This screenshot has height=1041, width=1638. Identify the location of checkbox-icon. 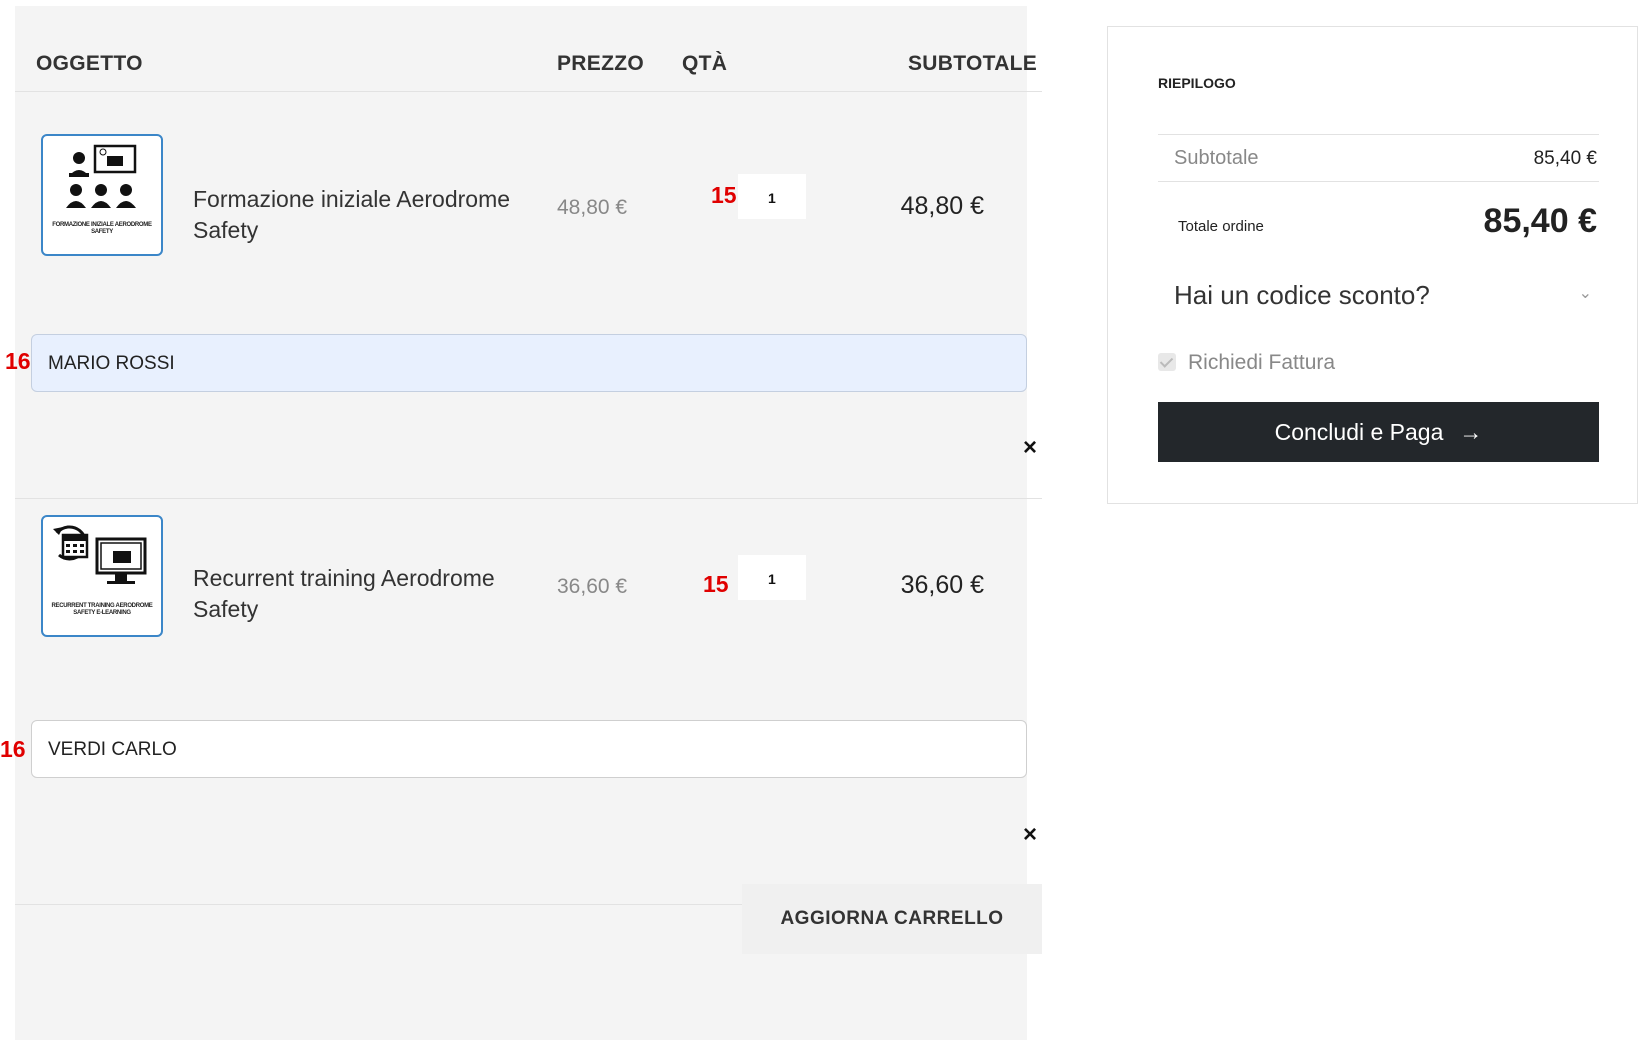
(1167, 362).